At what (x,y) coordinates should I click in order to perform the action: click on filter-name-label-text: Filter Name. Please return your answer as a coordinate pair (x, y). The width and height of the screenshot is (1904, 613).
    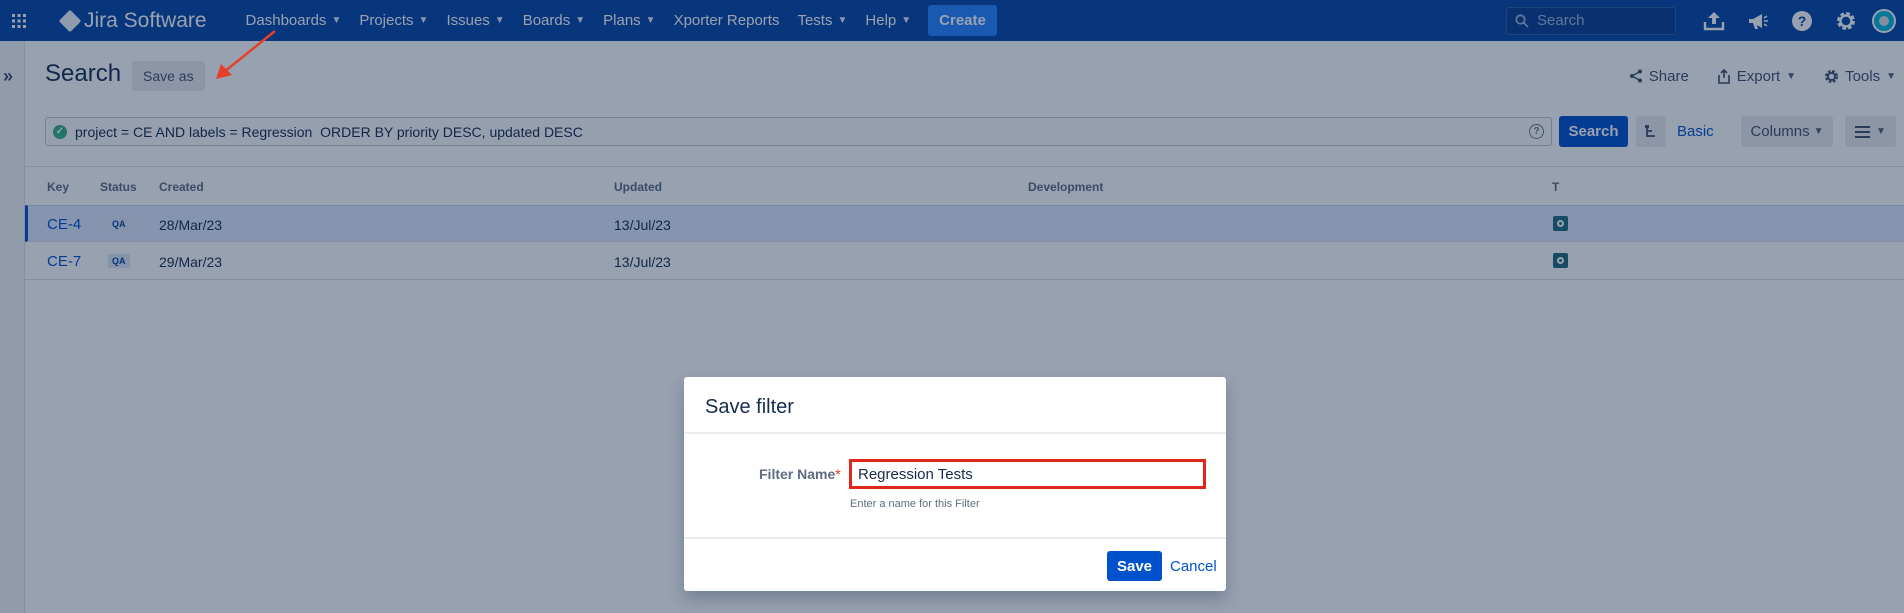
    Looking at the image, I should click on (797, 474).